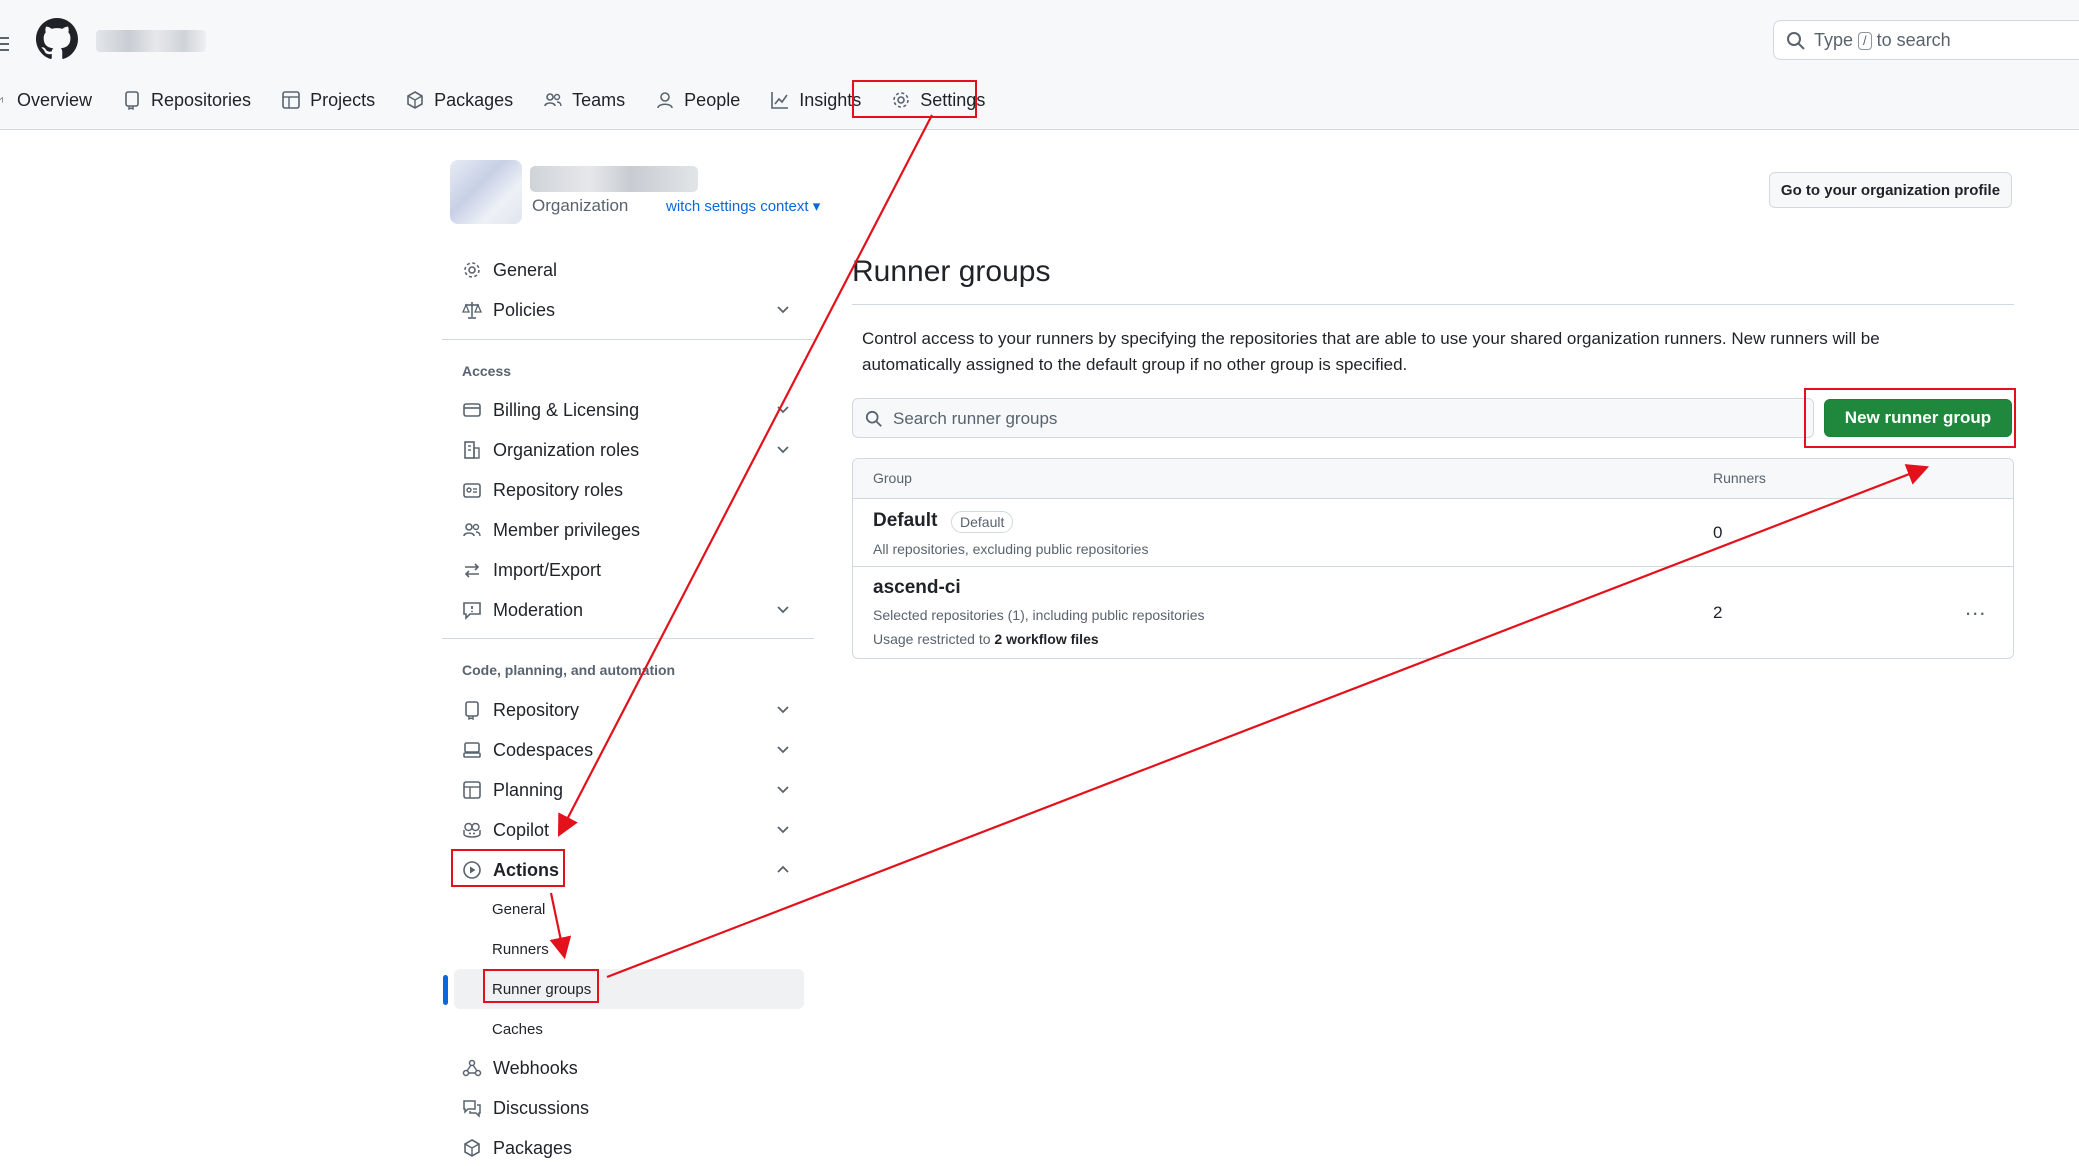 This screenshot has width=2079, height=1166. I want to click on new-runner-group-button: New runner group, so click(1918, 418).